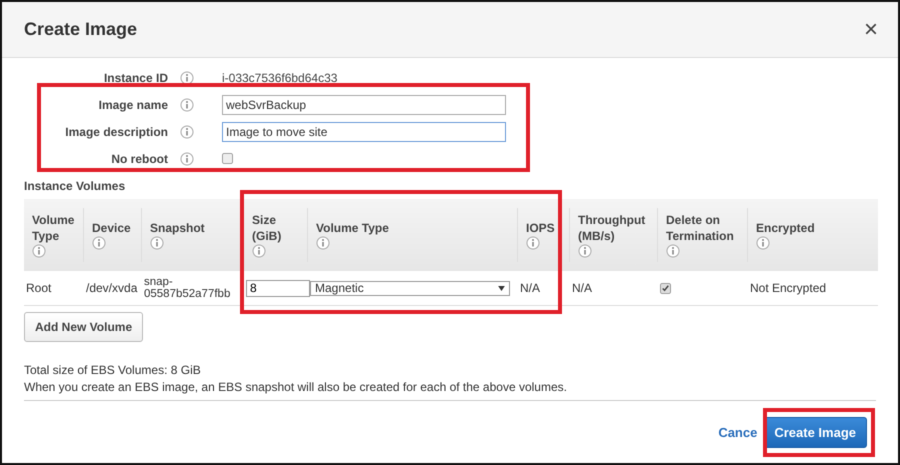  What do you see at coordinates (188, 288) in the screenshot?
I see `table-cell-text: snap-05587b52a77fbb` at bounding box center [188, 288].